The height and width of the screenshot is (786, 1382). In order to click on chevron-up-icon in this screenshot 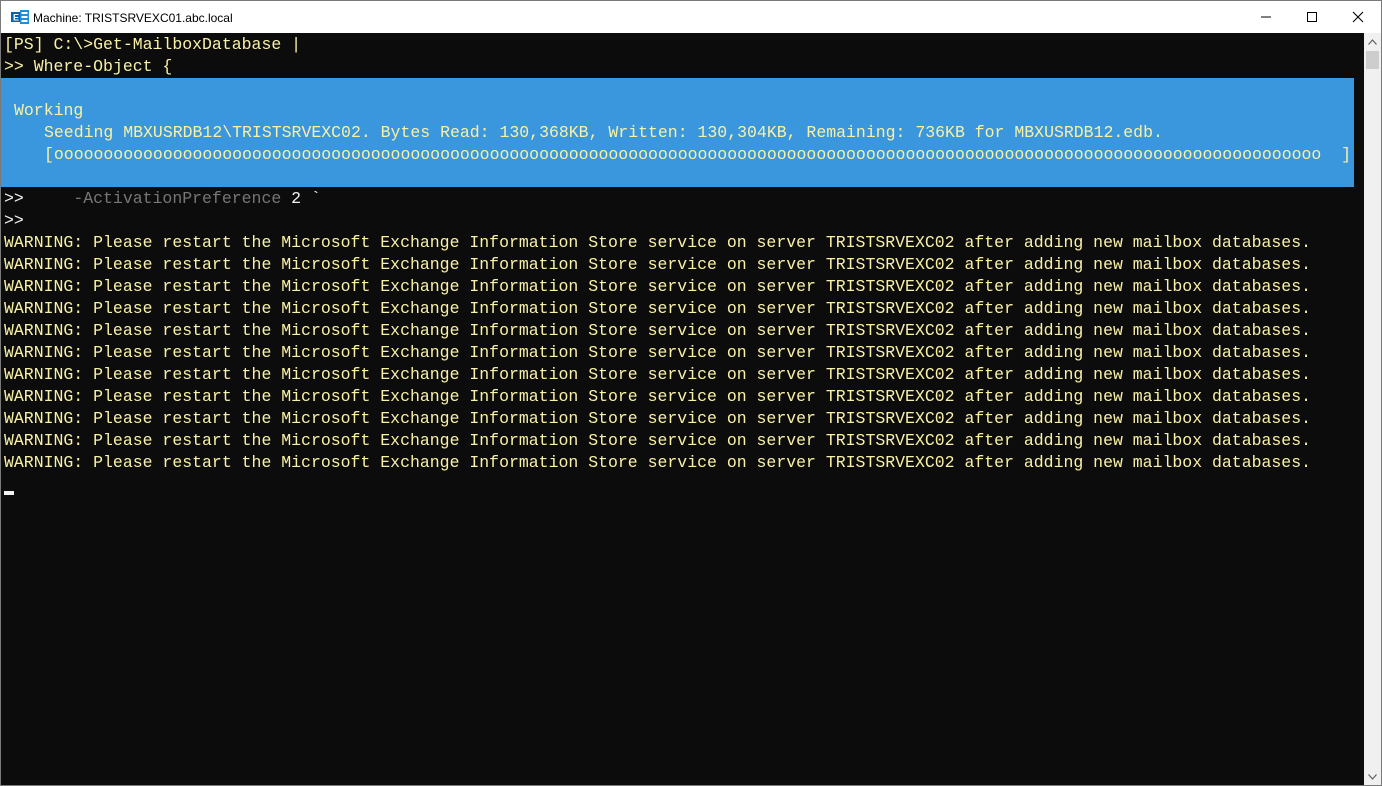, I will do `click(1372, 41)`.